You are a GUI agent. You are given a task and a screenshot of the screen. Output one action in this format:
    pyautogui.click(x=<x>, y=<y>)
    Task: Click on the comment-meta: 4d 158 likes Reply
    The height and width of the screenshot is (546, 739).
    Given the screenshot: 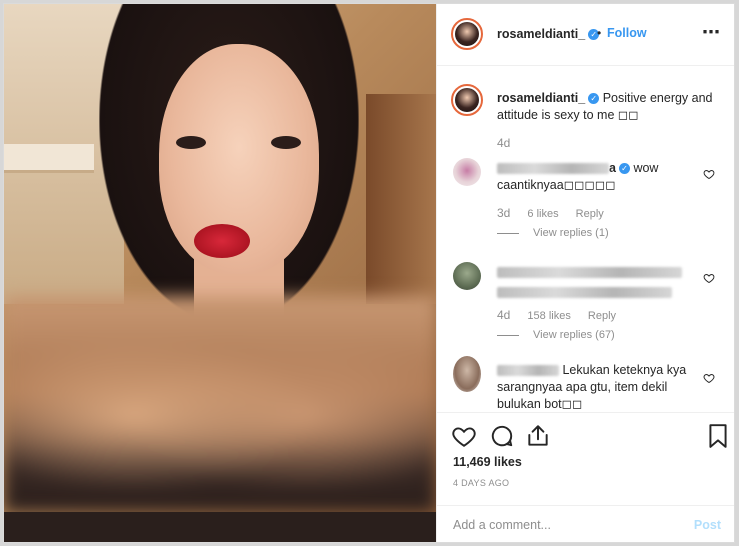 What is the action you would take?
    pyautogui.click(x=563, y=315)
    